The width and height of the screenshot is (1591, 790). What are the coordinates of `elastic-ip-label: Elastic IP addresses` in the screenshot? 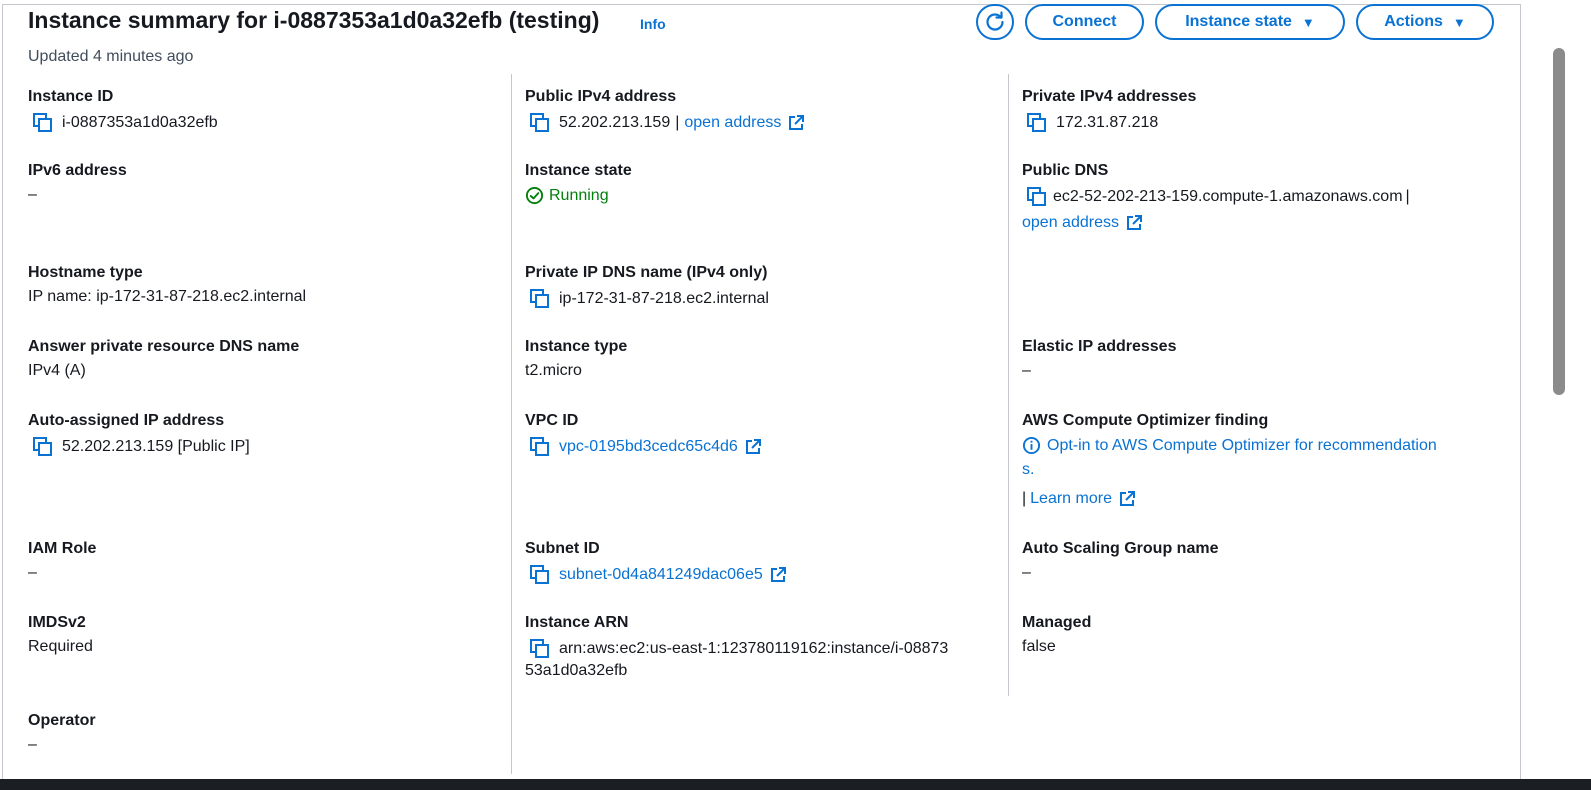 It's located at (1099, 346).